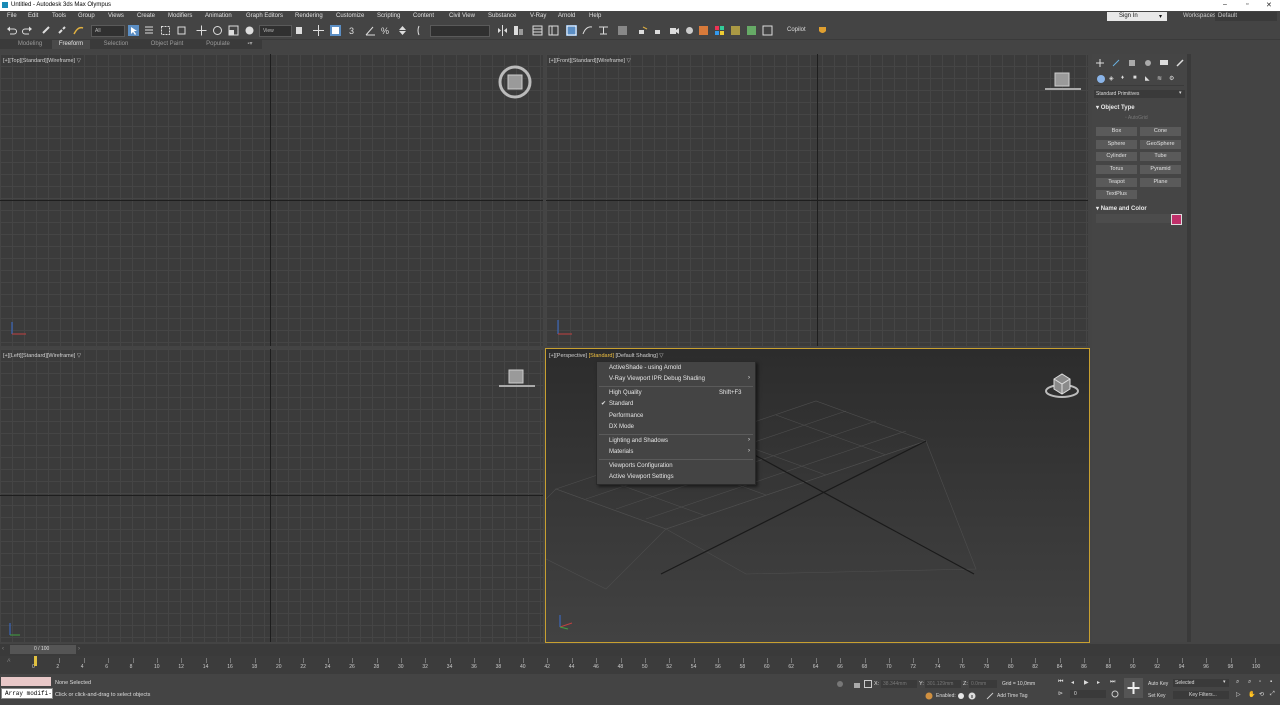  Describe the element at coordinates (62, 30) in the screenshot. I see `unlink-icon` at that location.